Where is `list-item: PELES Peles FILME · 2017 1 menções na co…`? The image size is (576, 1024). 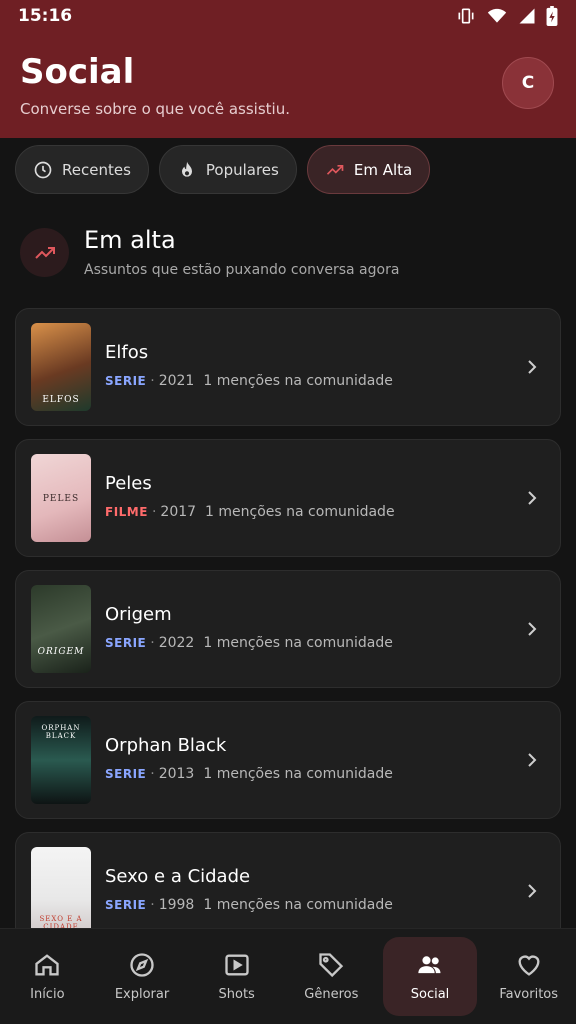
list-item: PELES Peles FILME · 2017 1 menções na co… is located at coordinates (288, 498).